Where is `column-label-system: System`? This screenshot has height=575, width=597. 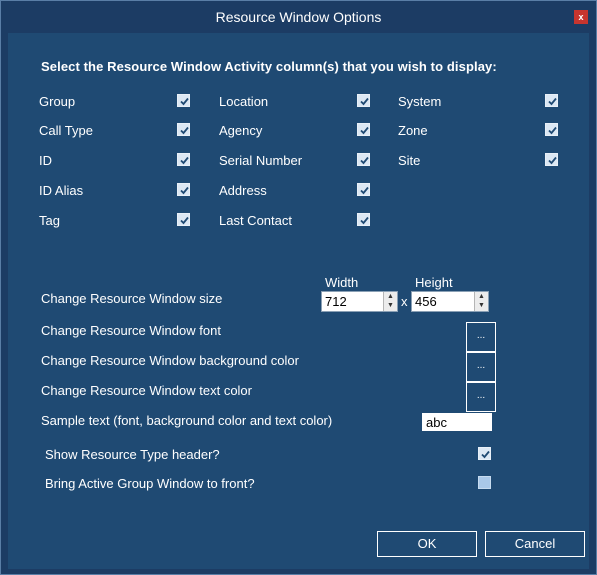 column-label-system: System is located at coordinates (420, 101).